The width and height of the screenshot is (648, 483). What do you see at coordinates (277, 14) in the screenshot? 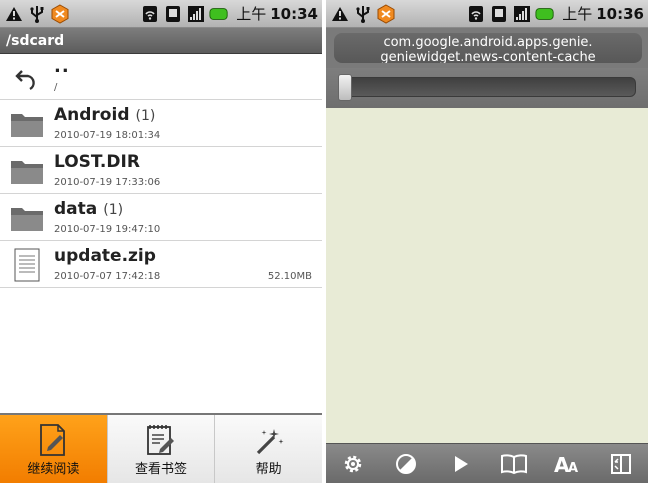
I see `clock: 上午 10:34` at bounding box center [277, 14].